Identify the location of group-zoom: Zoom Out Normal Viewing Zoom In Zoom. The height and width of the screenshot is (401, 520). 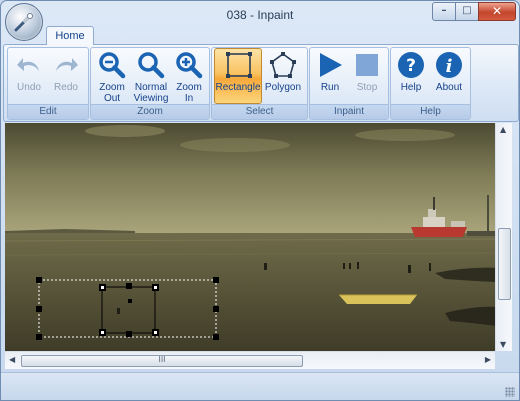
(150, 83).